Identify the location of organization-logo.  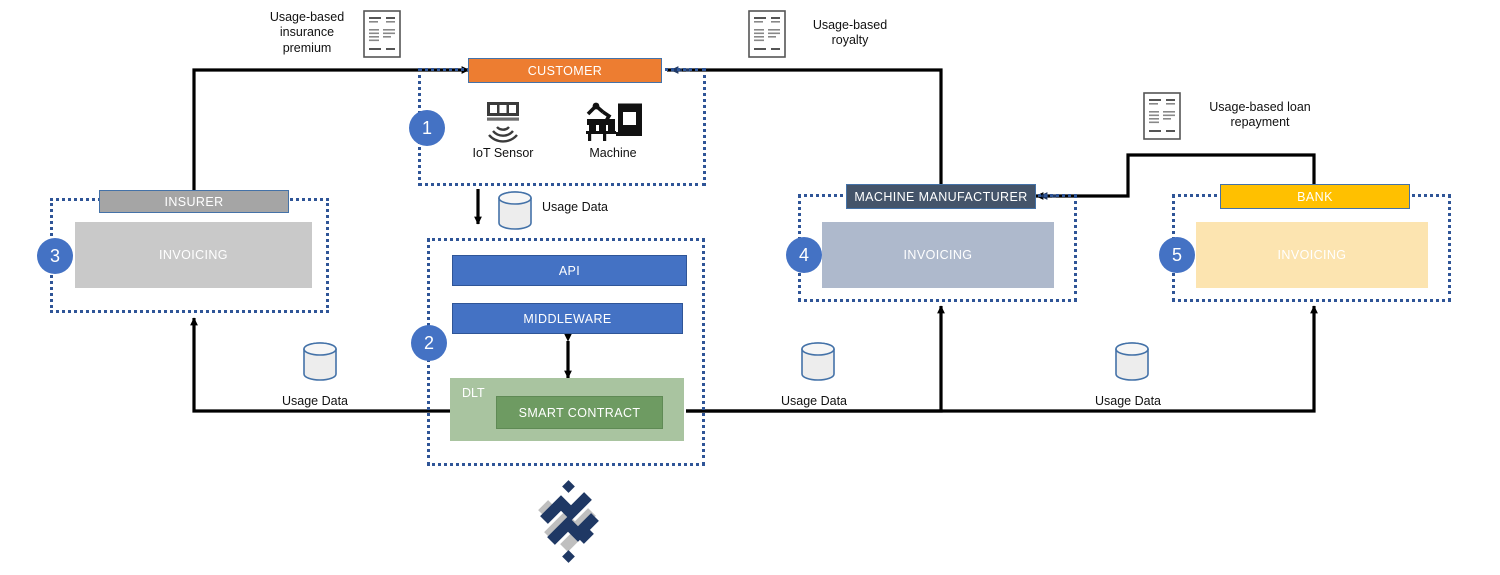
(568, 521).